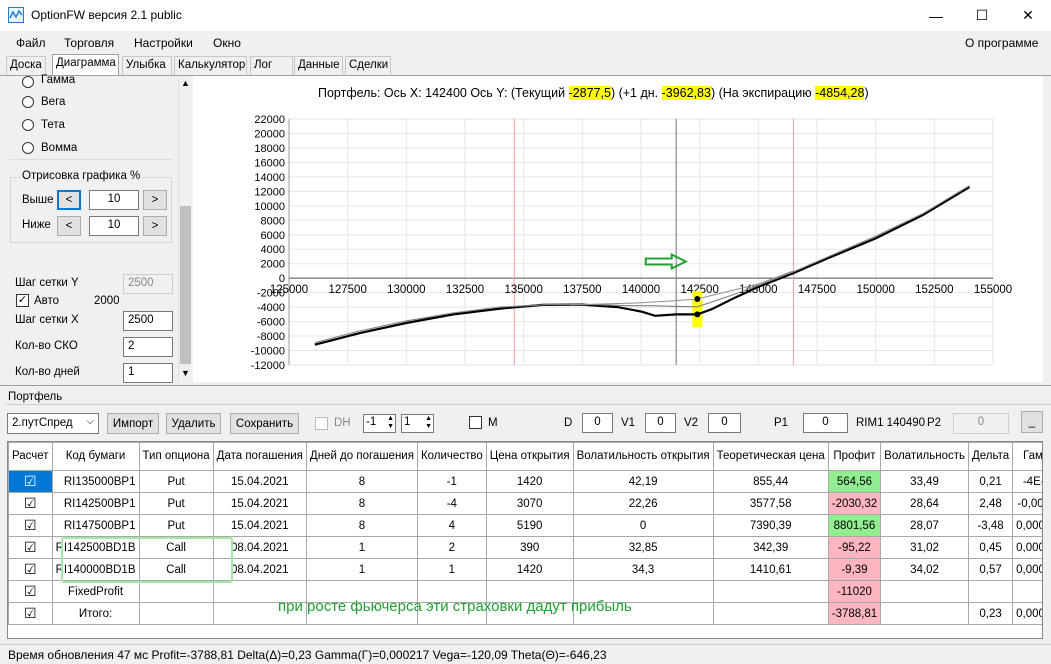  What do you see at coordinates (28, 102) in the screenshot?
I see `radio-vega` at bounding box center [28, 102].